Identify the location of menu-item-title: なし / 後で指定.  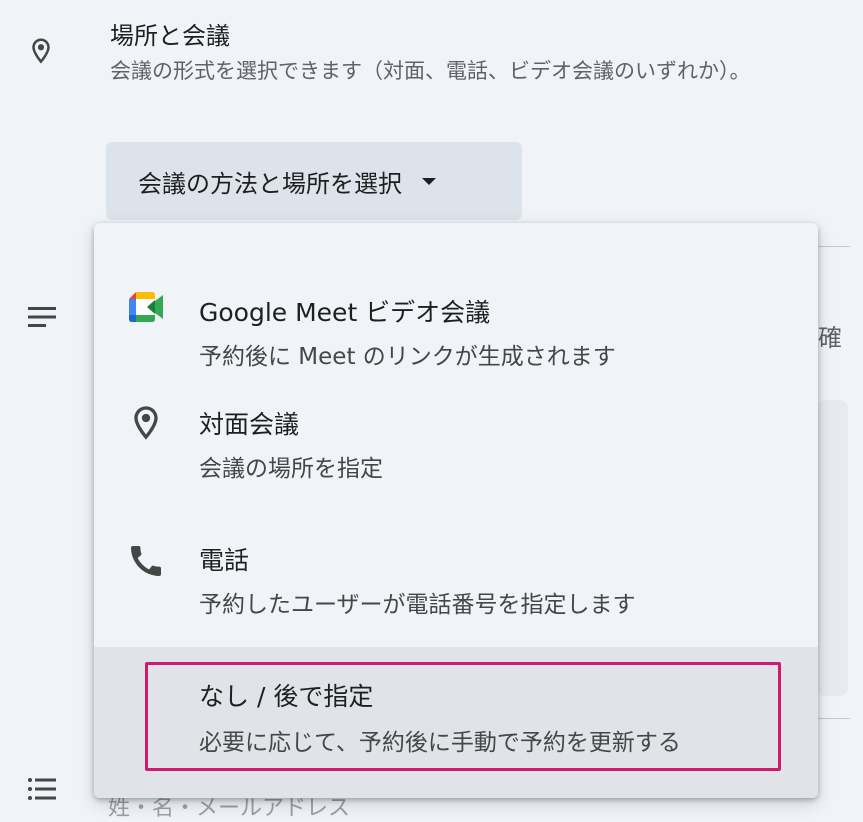
(286, 696).